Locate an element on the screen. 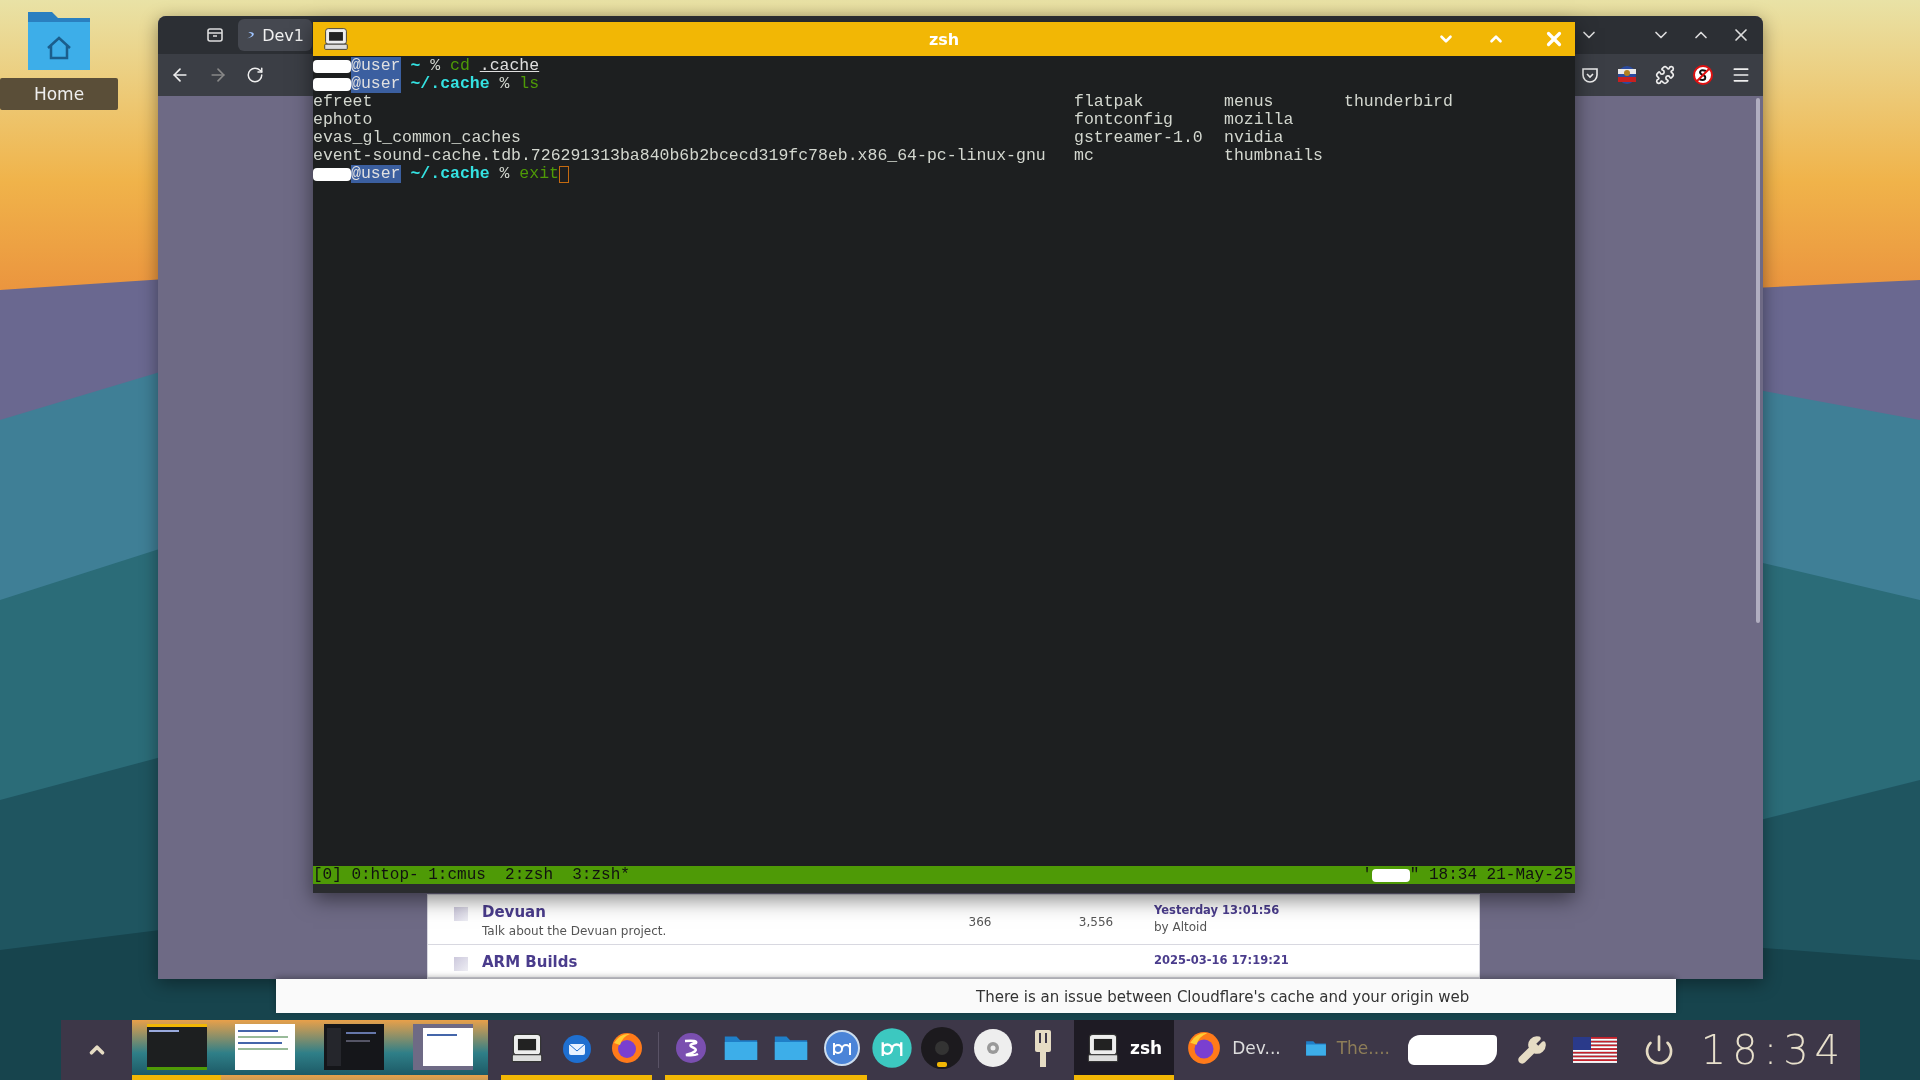  directory-entry: nvidia is located at coordinates (1254, 138).